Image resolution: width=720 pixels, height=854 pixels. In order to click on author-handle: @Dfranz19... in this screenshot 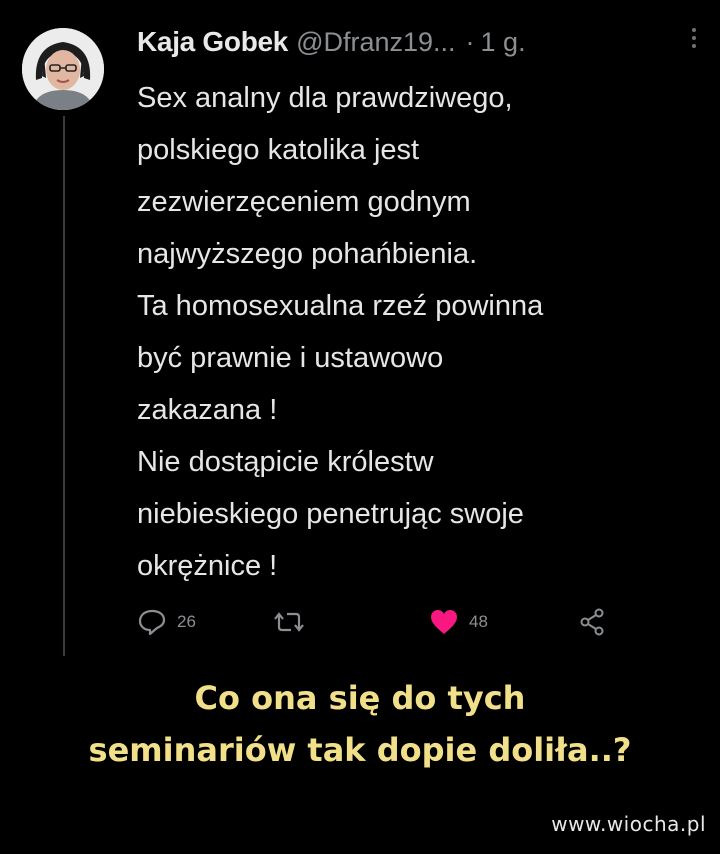, I will do `click(375, 42)`.